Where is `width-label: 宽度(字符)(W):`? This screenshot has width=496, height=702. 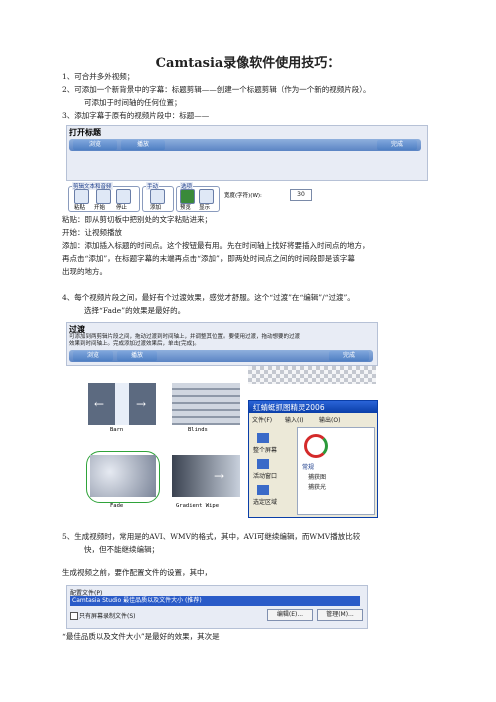 width-label: 宽度(字符)(W): is located at coordinates (243, 196).